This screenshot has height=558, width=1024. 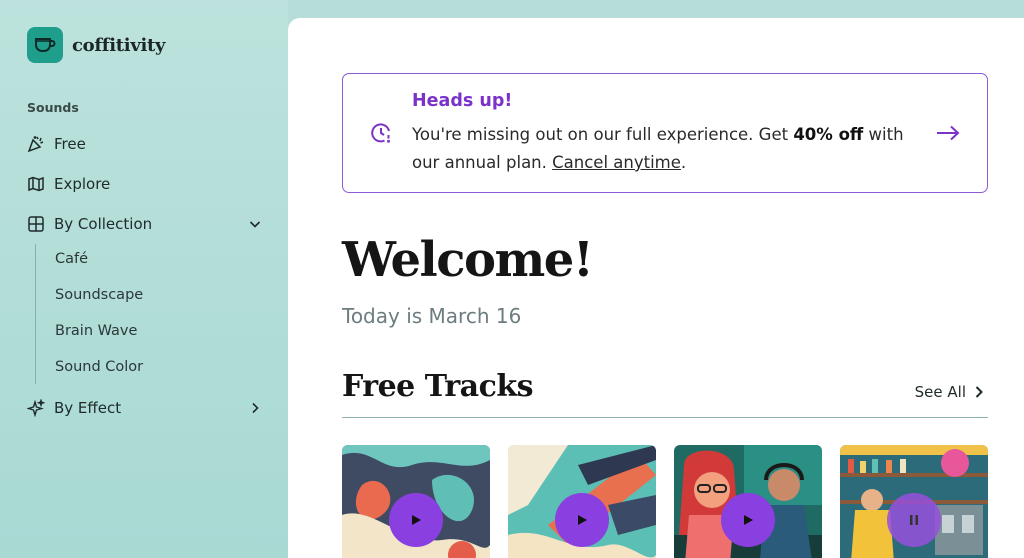 I want to click on sidebar-item-by-collection: By Collection, so click(x=145, y=224).